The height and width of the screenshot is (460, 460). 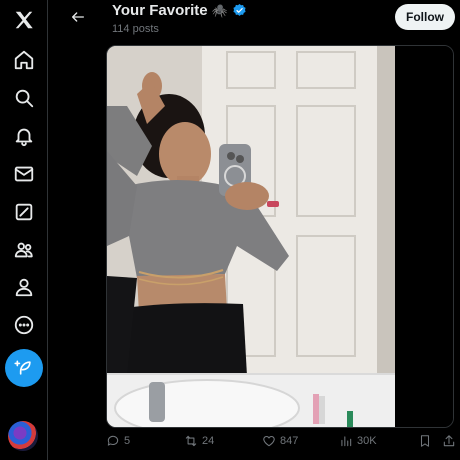 What do you see at coordinates (199, 441) in the screenshot?
I see `repost-button: 24` at bounding box center [199, 441].